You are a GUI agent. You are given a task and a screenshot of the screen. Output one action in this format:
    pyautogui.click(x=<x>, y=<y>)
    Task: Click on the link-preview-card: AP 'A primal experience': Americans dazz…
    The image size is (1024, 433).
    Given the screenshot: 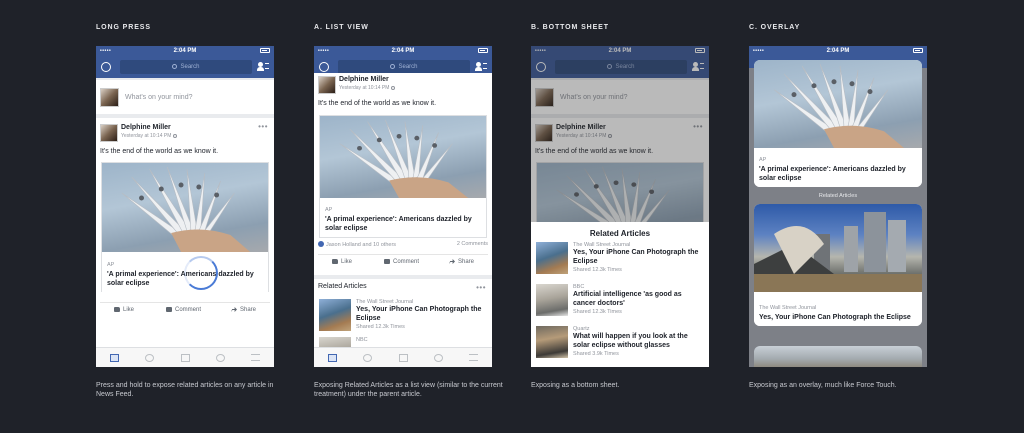 What is the action you would take?
    pyautogui.click(x=403, y=176)
    